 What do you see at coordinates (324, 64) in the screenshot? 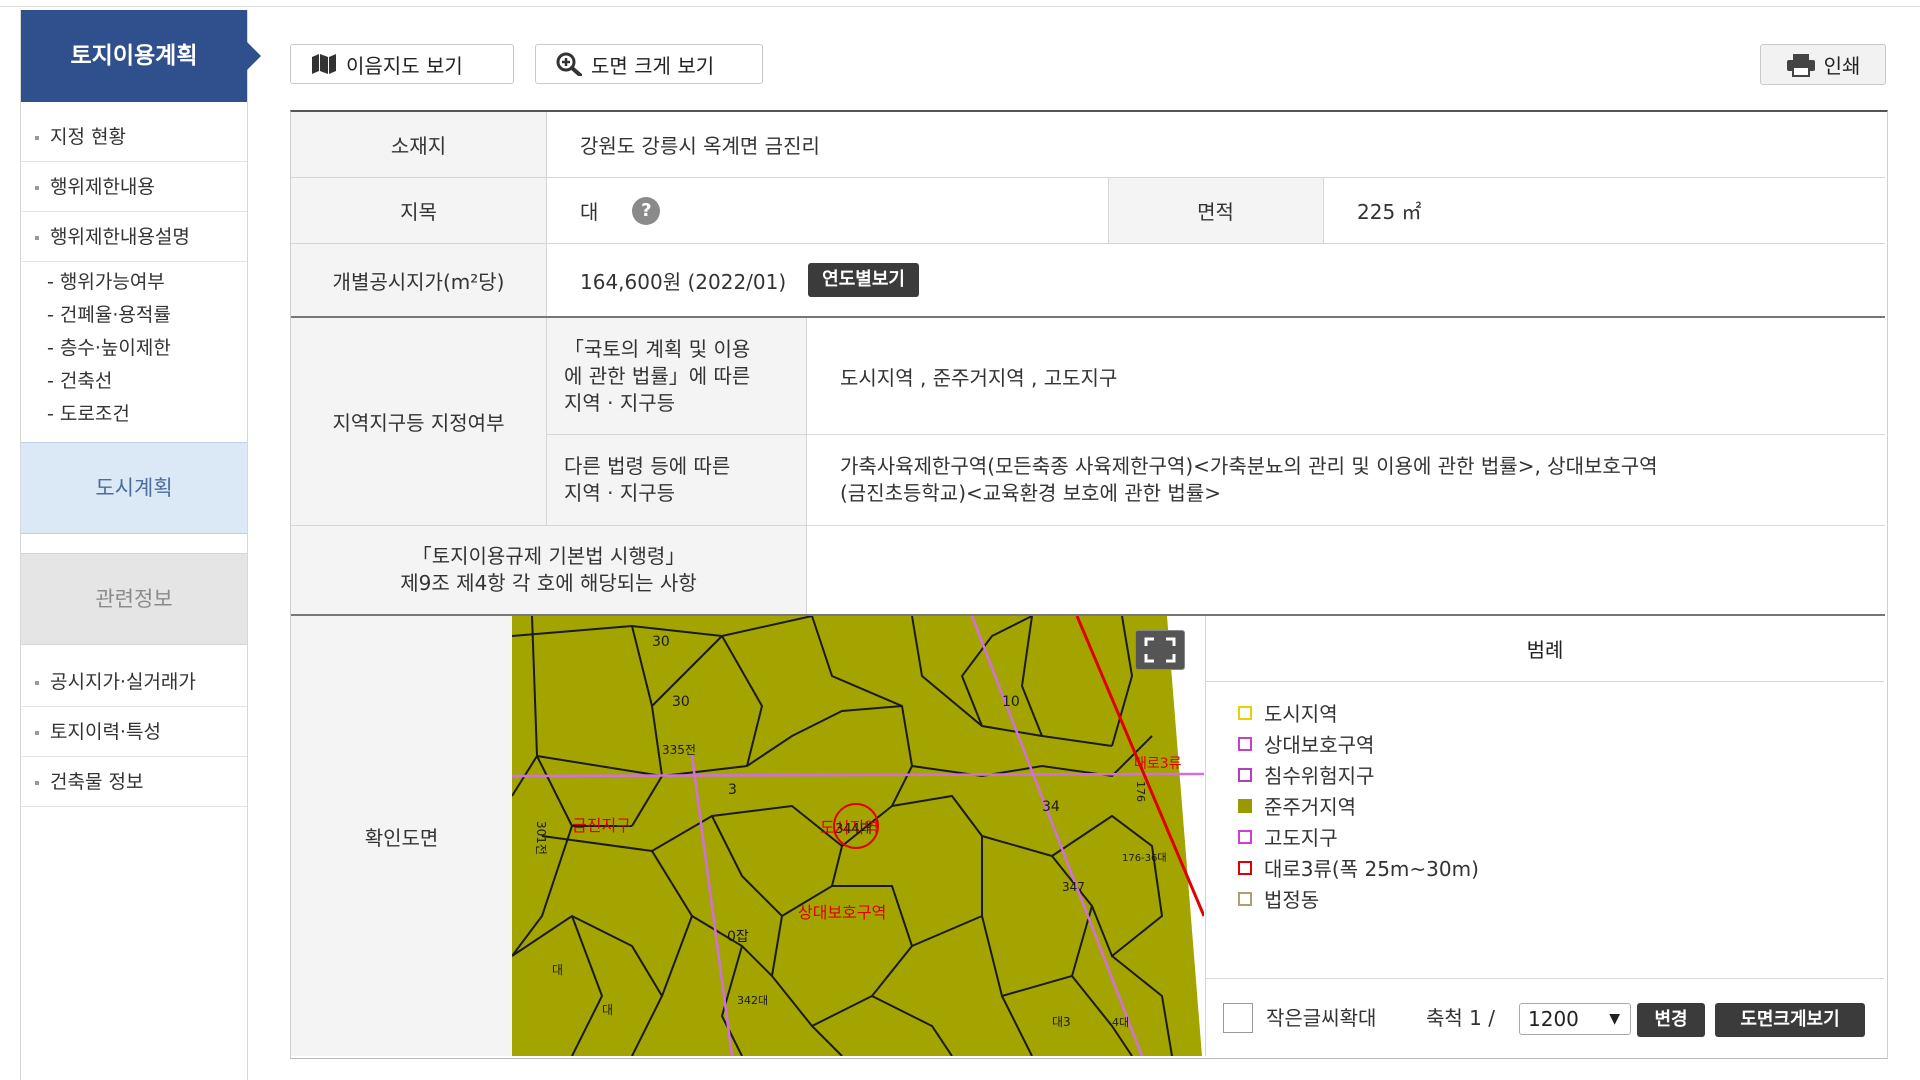
I see `map-icon` at bounding box center [324, 64].